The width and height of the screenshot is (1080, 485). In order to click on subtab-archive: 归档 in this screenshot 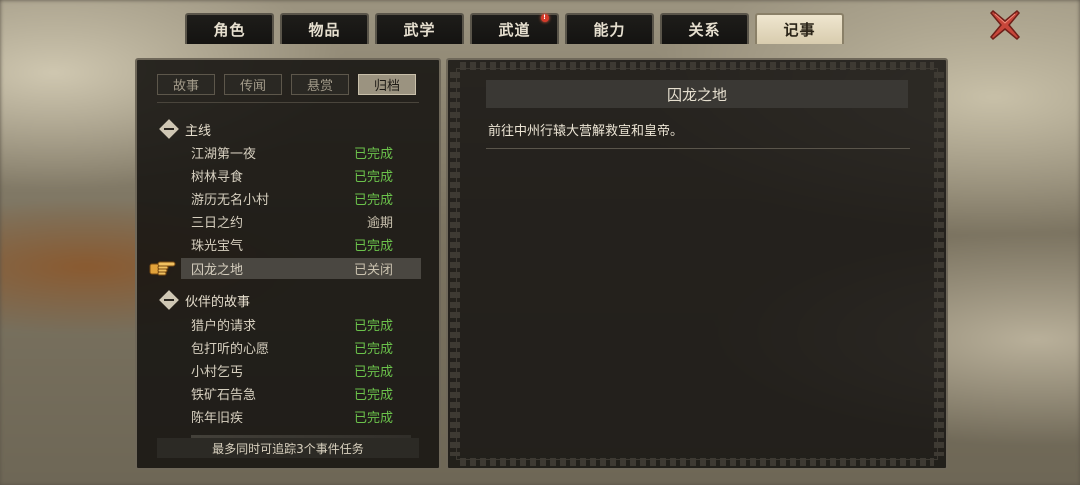, I will do `click(387, 84)`.